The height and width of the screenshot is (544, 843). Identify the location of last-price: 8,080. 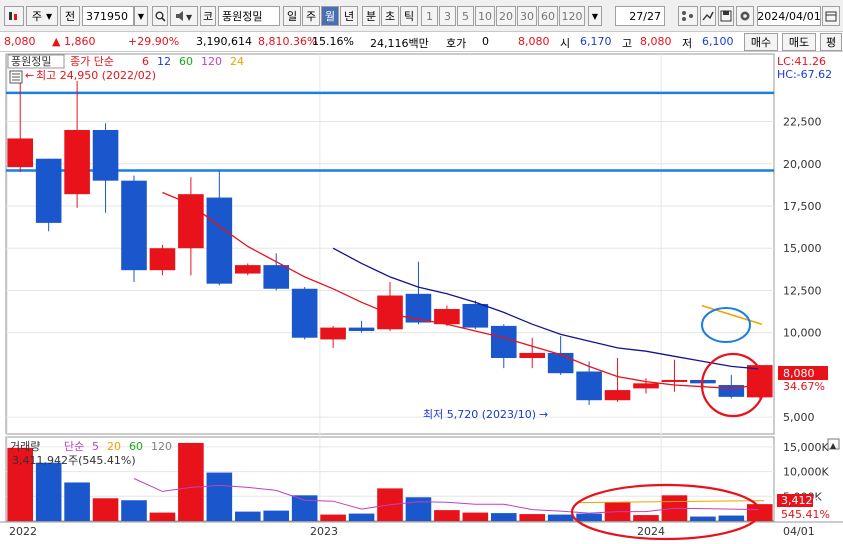
(534, 41).